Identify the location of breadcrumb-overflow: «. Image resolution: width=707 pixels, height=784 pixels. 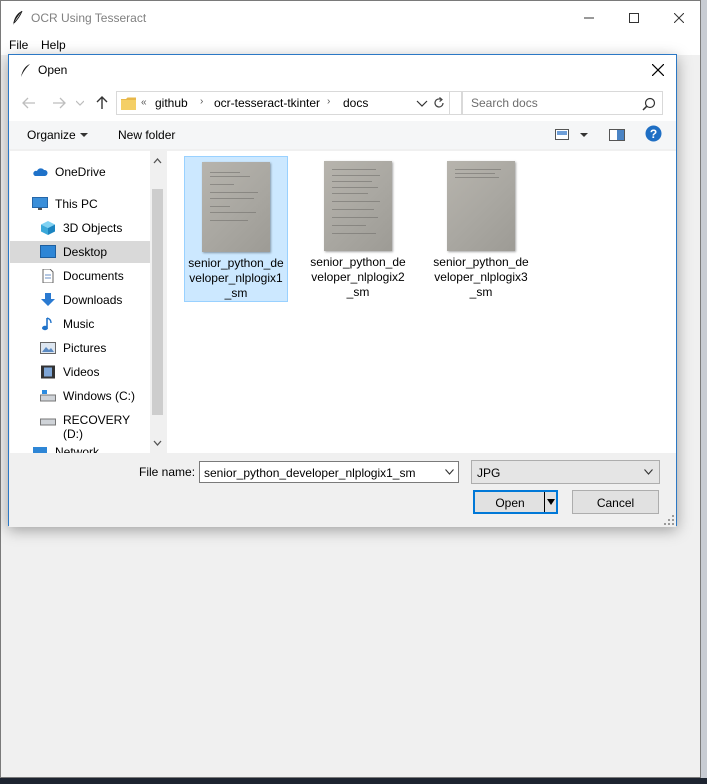
(144, 102).